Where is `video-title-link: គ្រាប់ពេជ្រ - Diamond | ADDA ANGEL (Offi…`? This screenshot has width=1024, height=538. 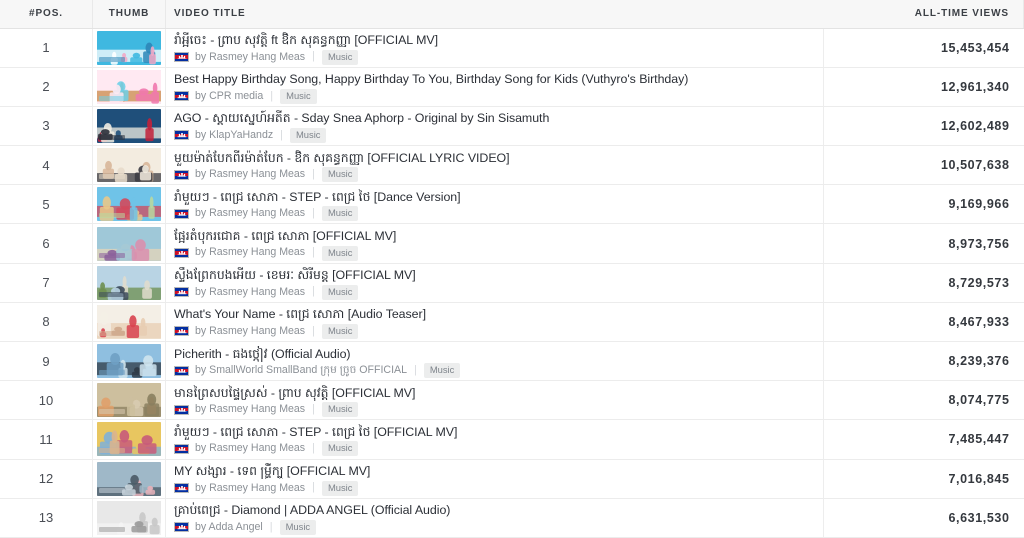 video-title-link: គ្រាប់ពេជ្រ - Diamond | ADDA ANGEL (Offi… is located at coordinates (495, 510).